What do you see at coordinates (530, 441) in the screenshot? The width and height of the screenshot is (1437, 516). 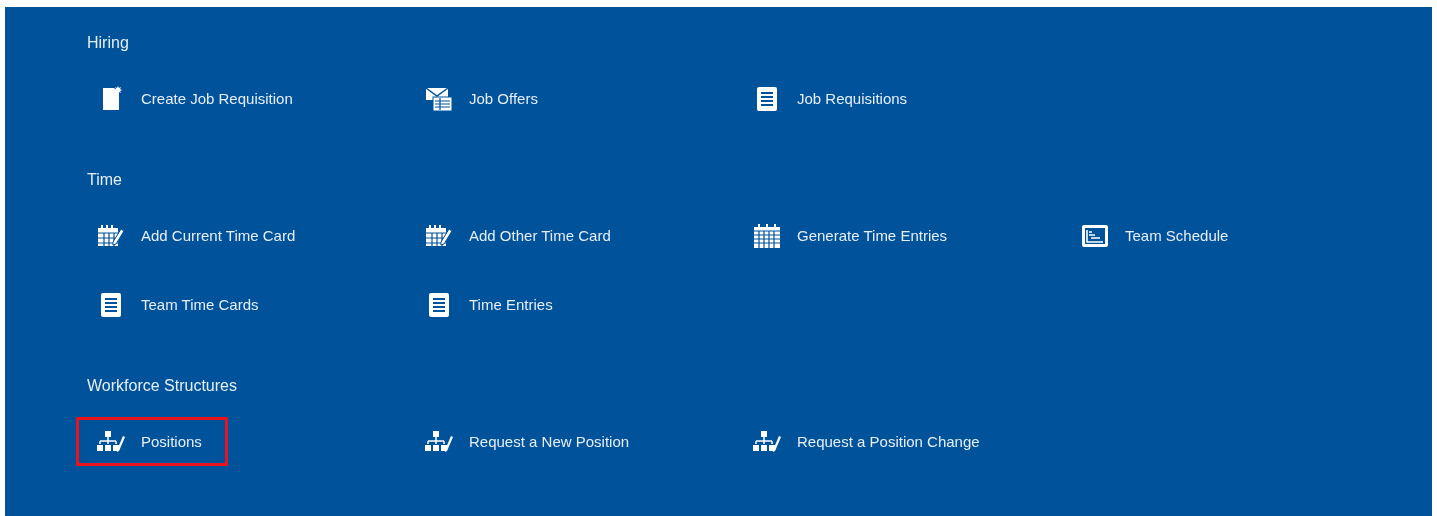 I see `task-link: Request a New Position` at bounding box center [530, 441].